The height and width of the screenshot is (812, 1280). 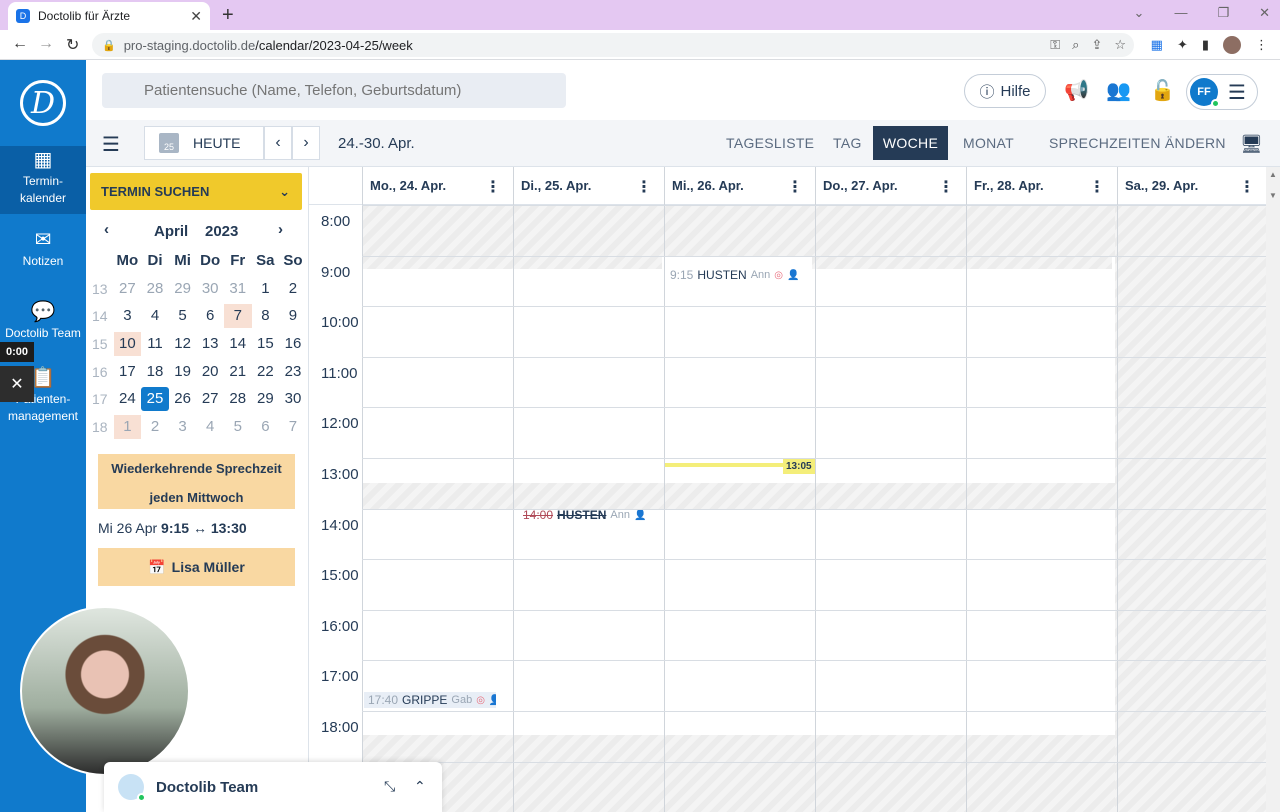 What do you see at coordinates (739, 186) in the screenshot?
I see `day-header-wed: Mi., 26. Apr. ⋮` at bounding box center [739, 186].